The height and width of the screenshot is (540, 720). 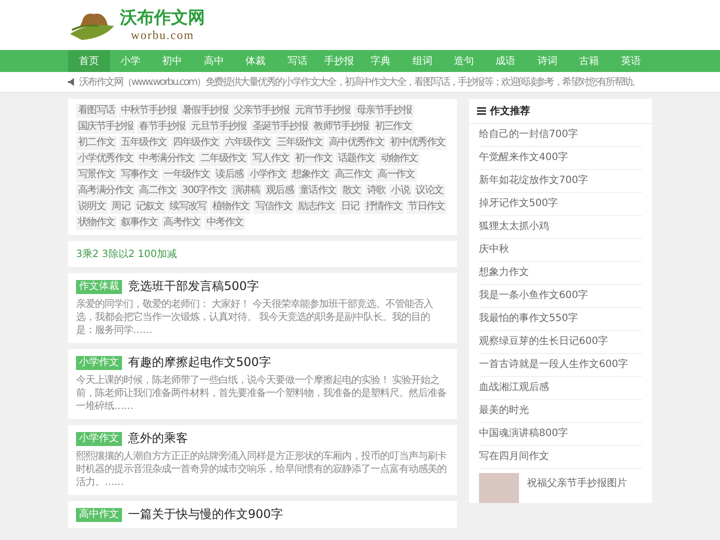 I want to click on sidebar-link: 观察绿豆芽的生长日记600字, so click(x=560, y=342).